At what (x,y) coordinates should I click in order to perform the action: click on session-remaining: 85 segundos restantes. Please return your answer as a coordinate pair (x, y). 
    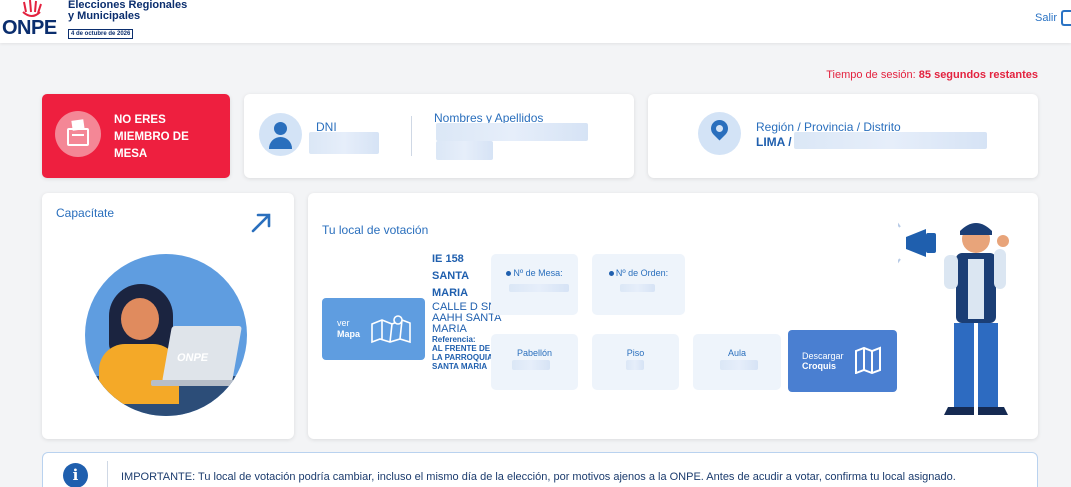
    Looking at the image, I should click on (978, 75).